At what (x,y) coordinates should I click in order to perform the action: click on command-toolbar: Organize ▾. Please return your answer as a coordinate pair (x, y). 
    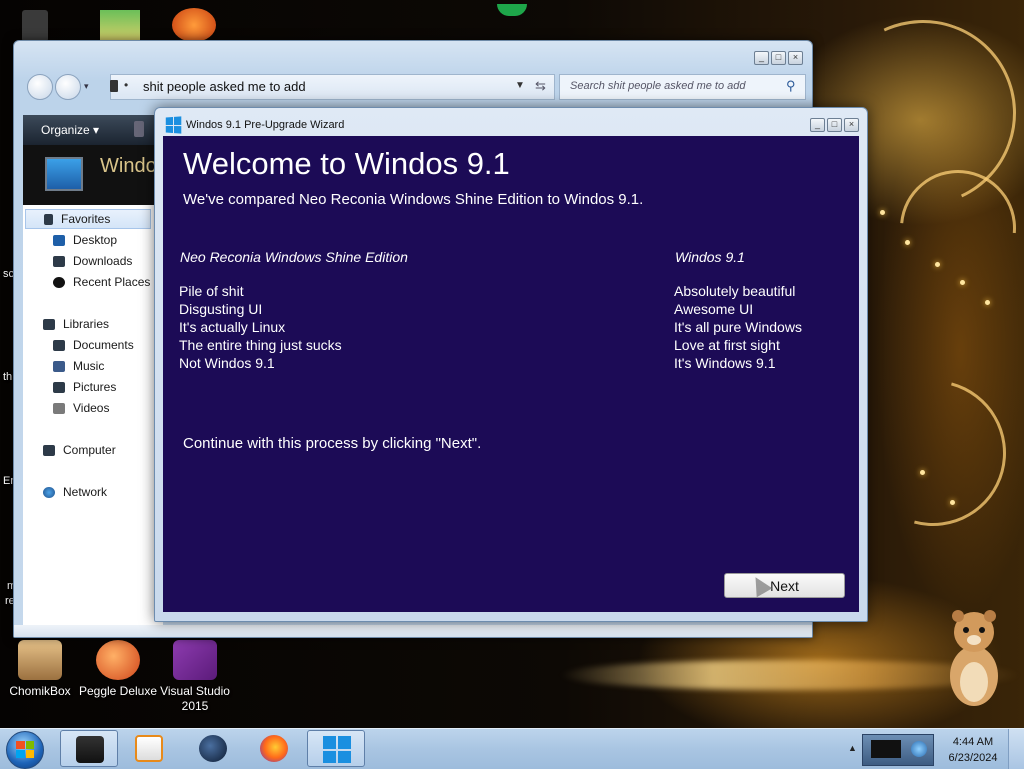
    Looking at the image, I should click on (93, 130).